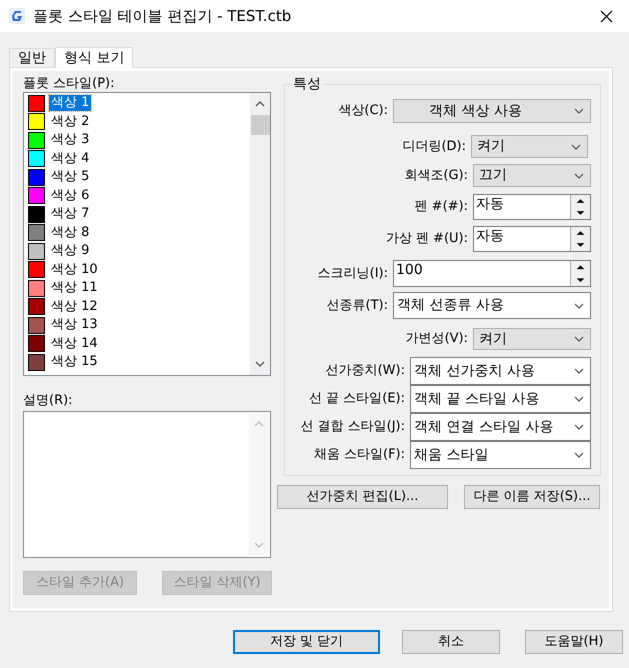 The width and height of the screenshot is (629, 668). What do you see at coordinates (17, 16) in the screenshot?
I see `app-logo-icon` at bounding box center [17, 16].